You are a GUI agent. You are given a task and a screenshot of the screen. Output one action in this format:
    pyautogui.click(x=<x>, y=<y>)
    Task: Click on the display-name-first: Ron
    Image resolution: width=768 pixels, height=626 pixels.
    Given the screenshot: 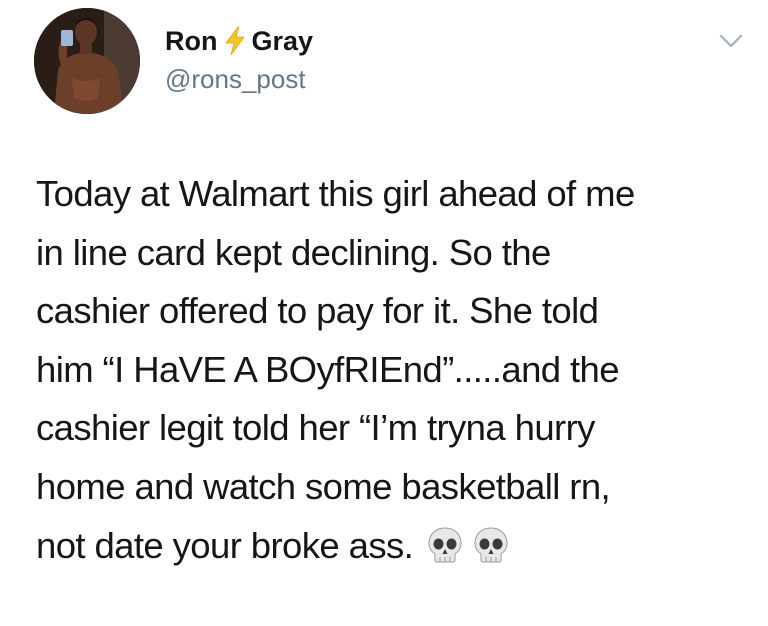 What is the action you would take?
    pyautogui.click(x=191, y=40)
    